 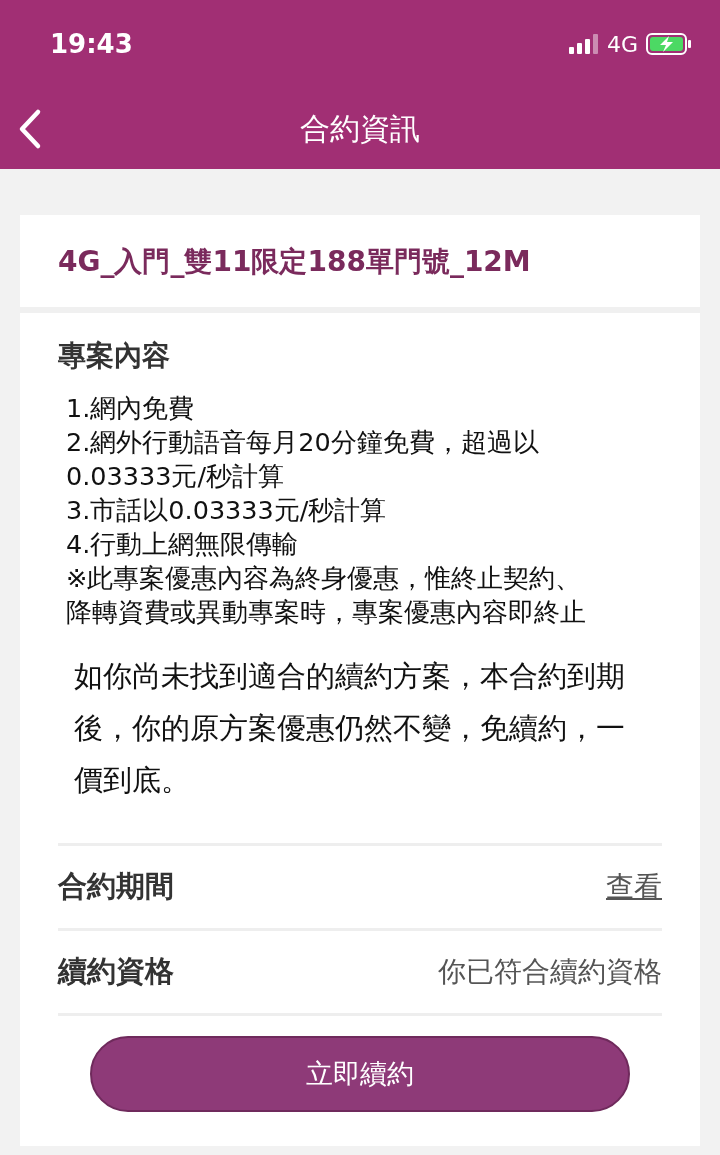 What do you see at coordinates (302, 442) in the screenshot?
I see `plan-detail-line: 2.網外行動語音每月20分鐘免費，超過以` at bounding box center [302, 442].